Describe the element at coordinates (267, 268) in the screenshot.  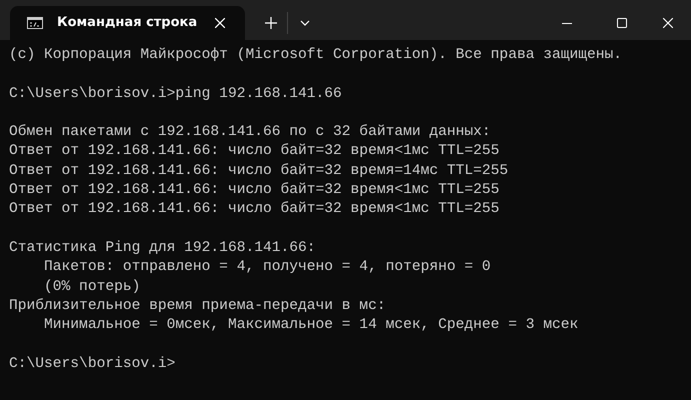
I see `terminal-line: Пакетов: отправлено = 4, получено = 4, потеряно = 0` at that location.